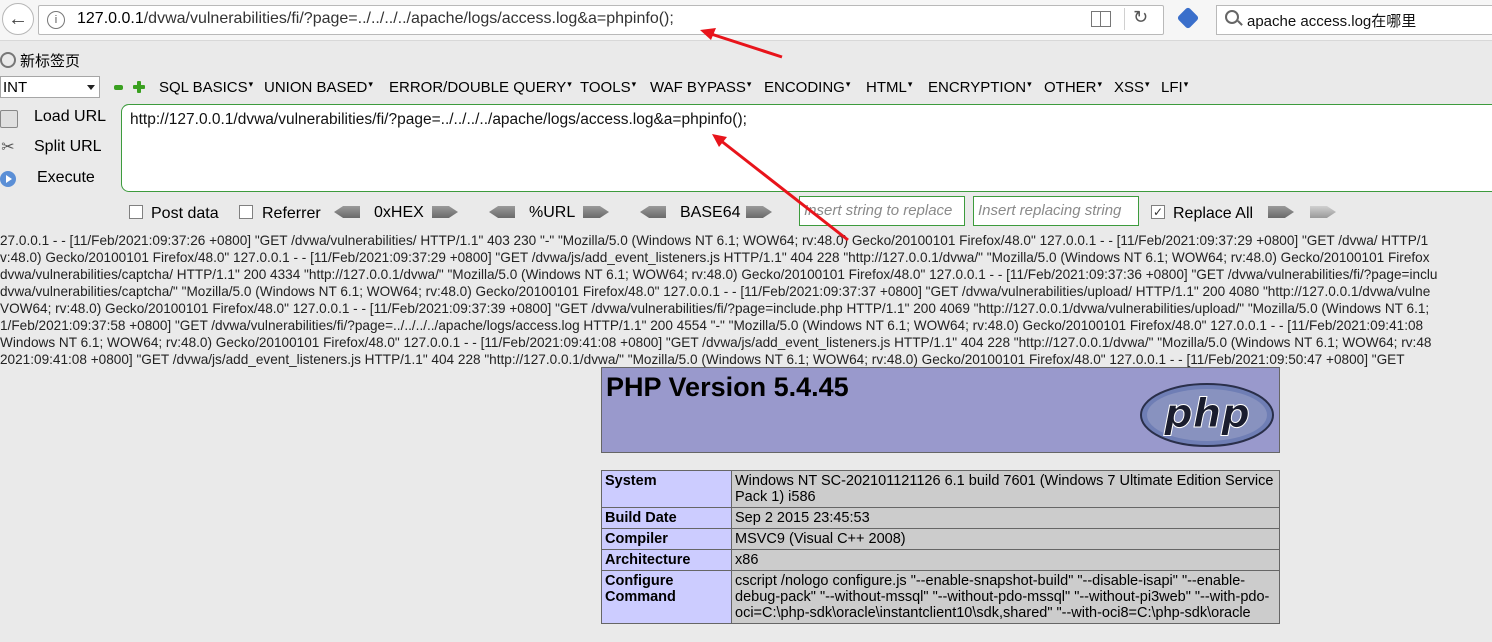 The width and height of the screenshot is (1492, 642). What do you see at coordinates (1056, 211) in the screenshot?
I see `replacing-string-input: Insert replacing string` at bounding box center [1056, 211].